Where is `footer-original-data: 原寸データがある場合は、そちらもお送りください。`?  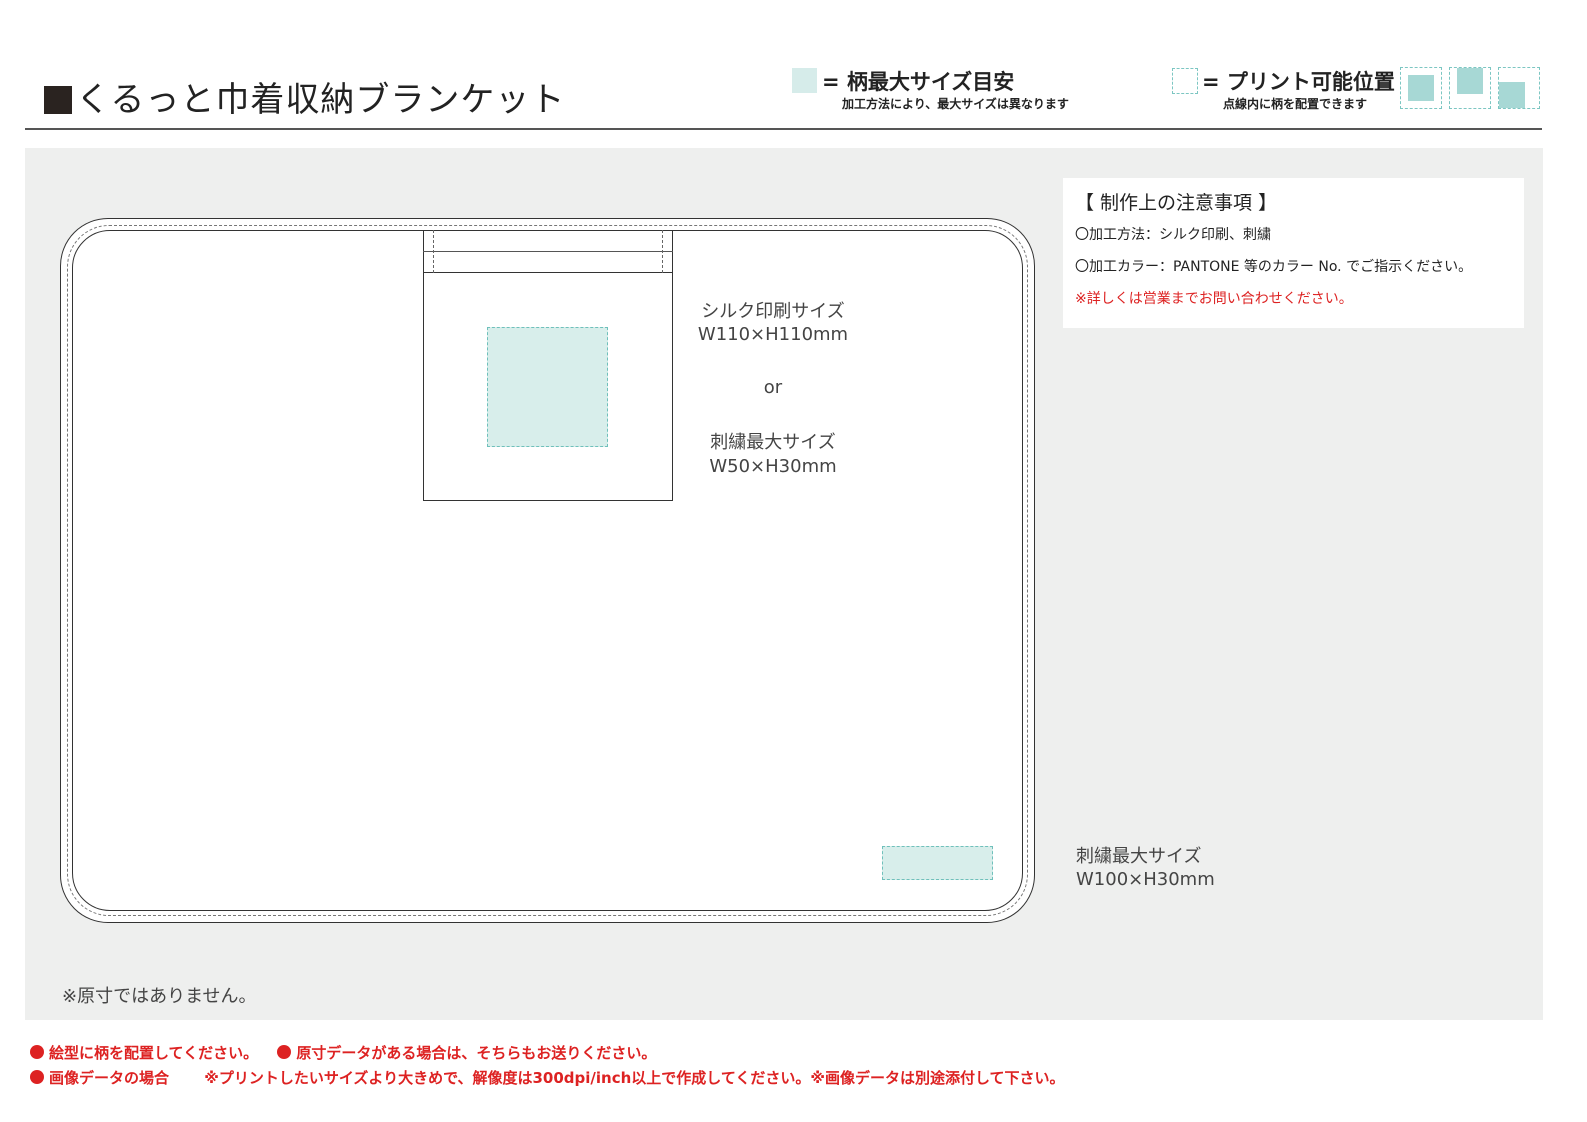
footer-original-data: 原寸データがある場合は、そちらもお送りください。 is located at coordinates (476, 1053).